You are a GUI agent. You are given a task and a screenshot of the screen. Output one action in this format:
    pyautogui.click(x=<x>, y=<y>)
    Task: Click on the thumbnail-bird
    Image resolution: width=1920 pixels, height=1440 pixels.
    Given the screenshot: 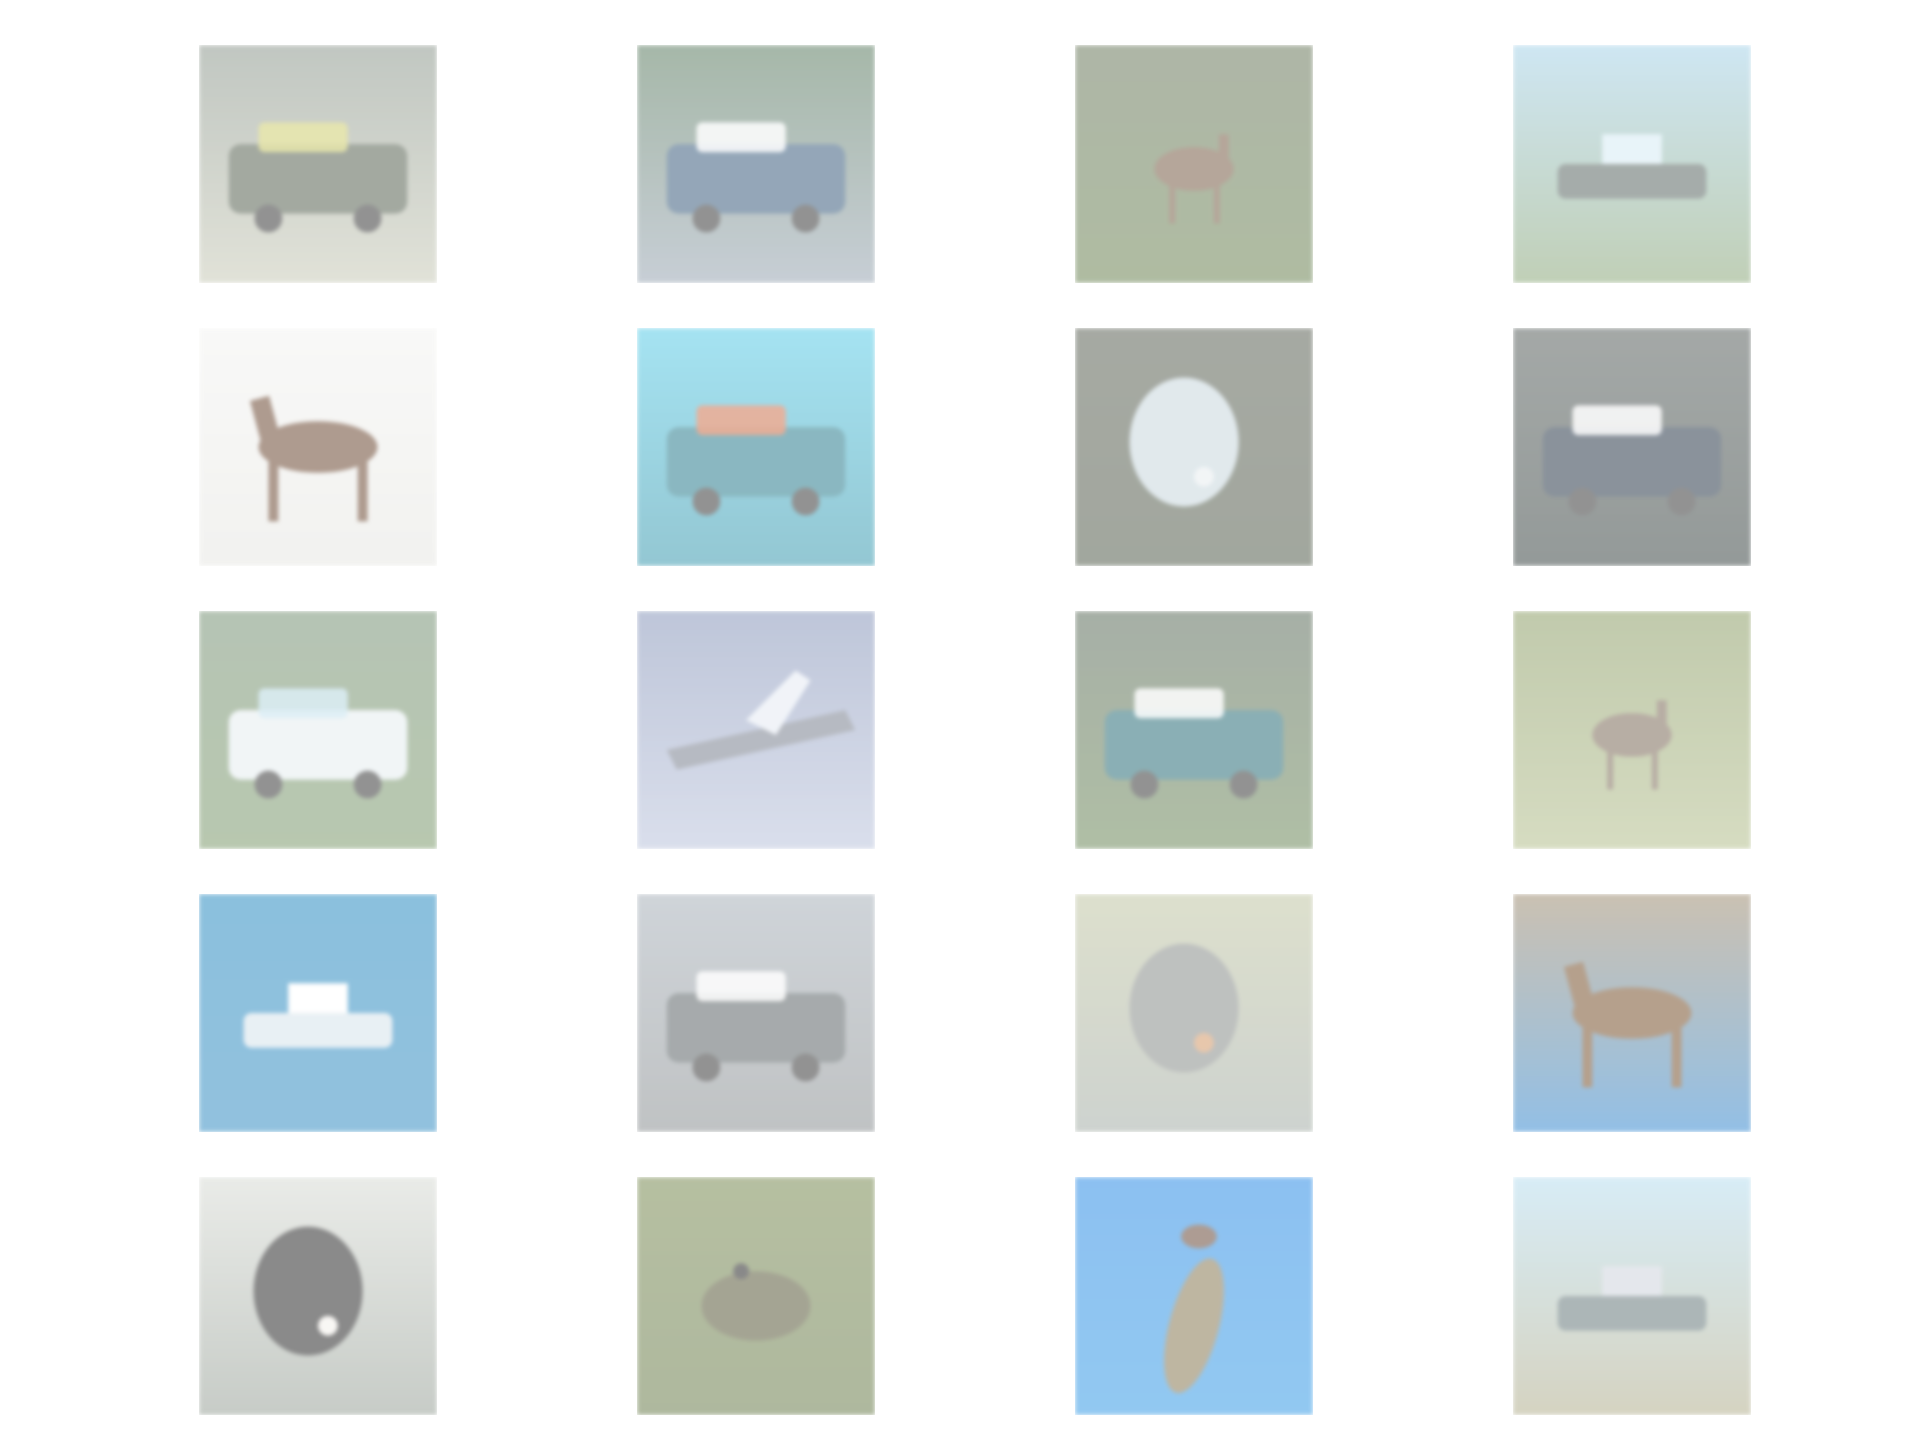 What is the action you would take?
    pyautogui.click(x=1194, y=1296)
    